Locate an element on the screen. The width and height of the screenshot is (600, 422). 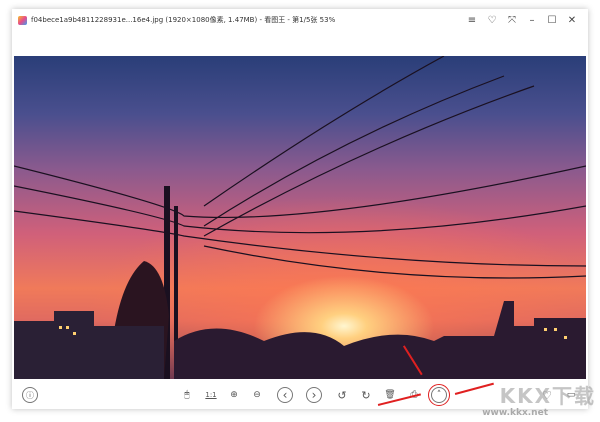
previous-button: ‹ is located at coordinates (285, 395).